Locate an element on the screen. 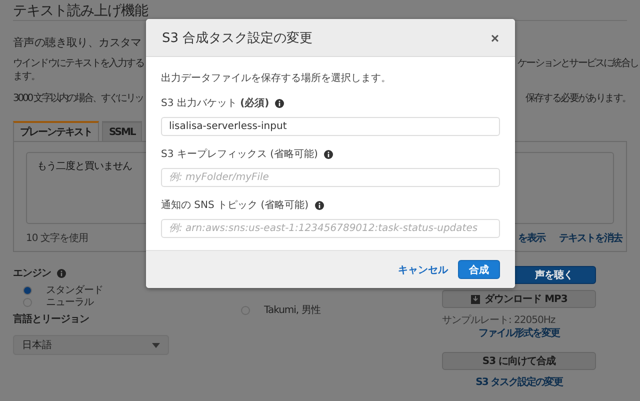  synthesize-button: 合成 is located at coordinates (479, 269).